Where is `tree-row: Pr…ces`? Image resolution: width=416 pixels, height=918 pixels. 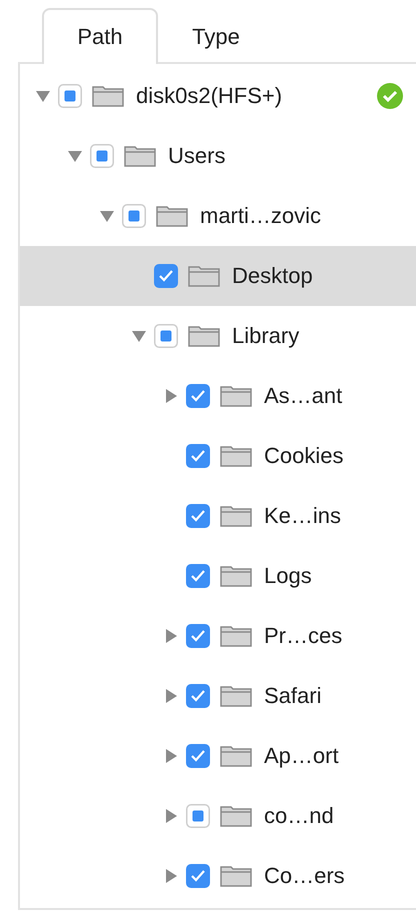
tree-row: Pr…ces is located at coordinates (218, 636).